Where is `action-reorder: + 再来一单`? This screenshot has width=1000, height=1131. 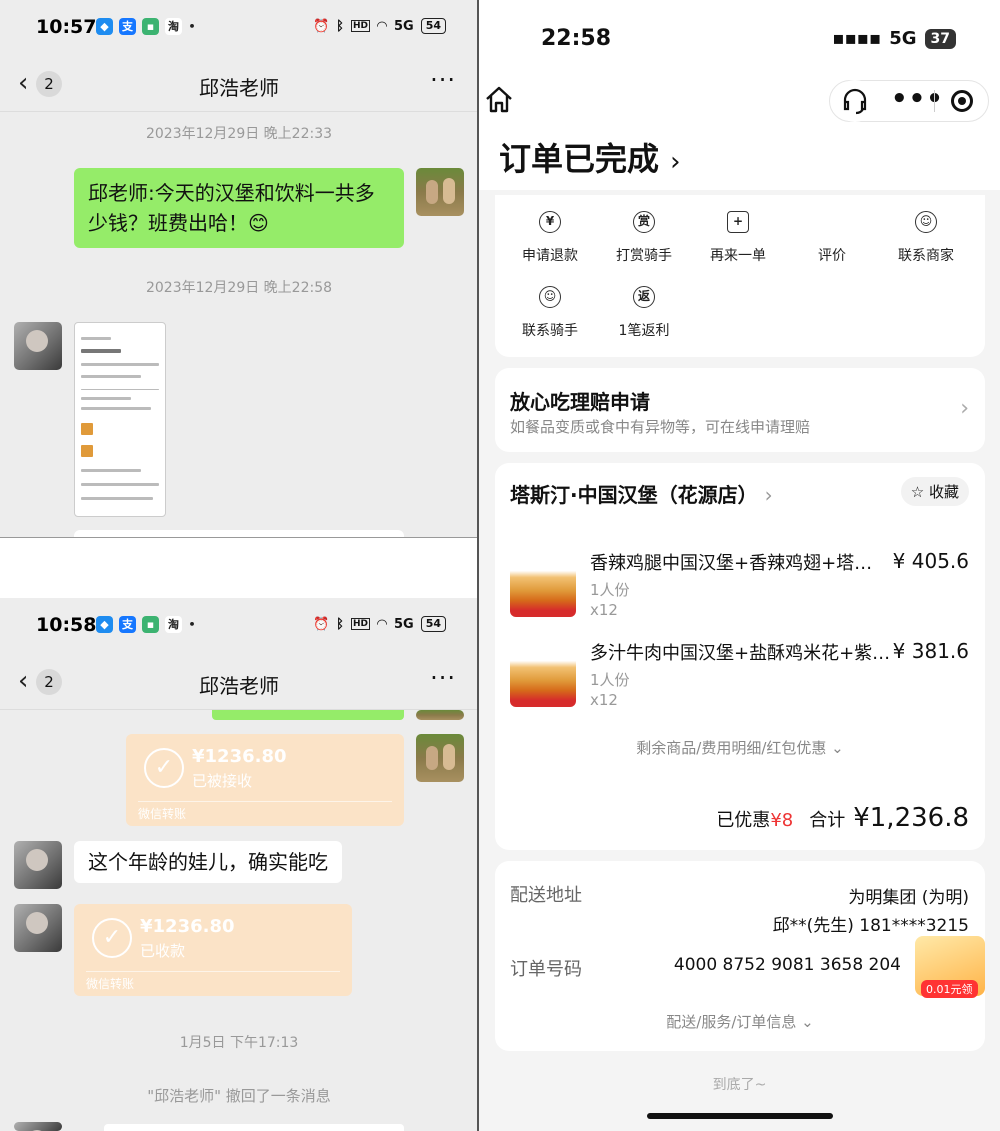 action-reorder: + 再来一单 is located at coordinates (738, 238).